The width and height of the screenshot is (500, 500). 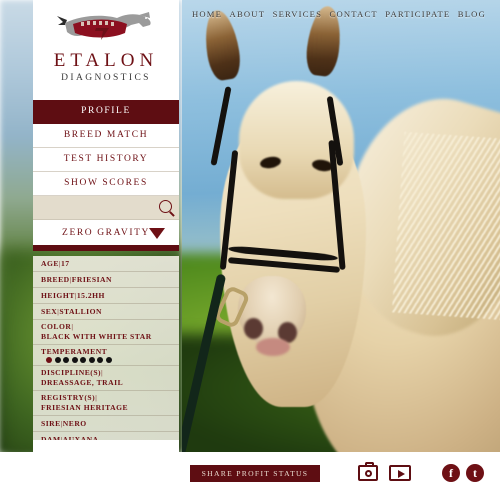 What do you see at coordinates (472, 14) in the screenshot?
I see `nav-item-blog: BLOG` at bounding box center [472, 14].